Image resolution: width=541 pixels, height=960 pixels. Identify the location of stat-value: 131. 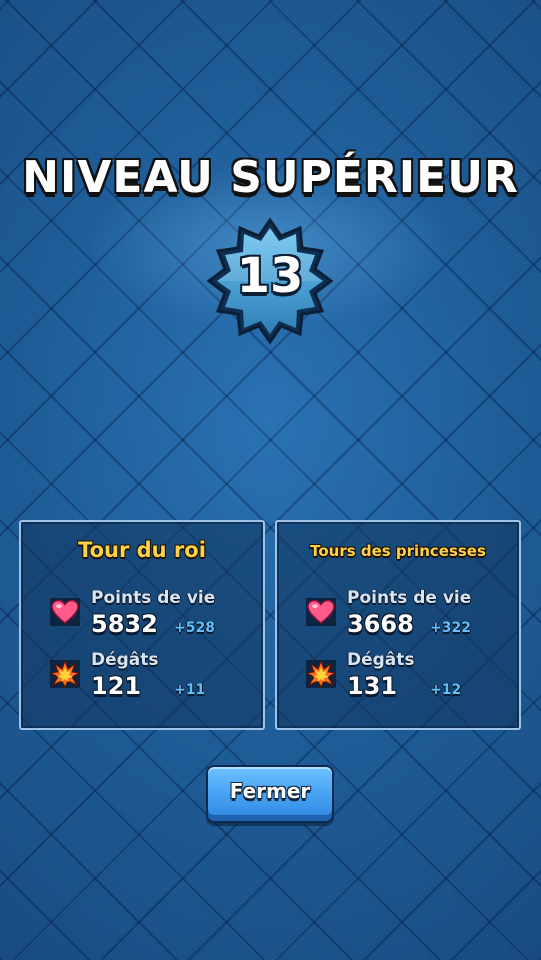
(372, 686).